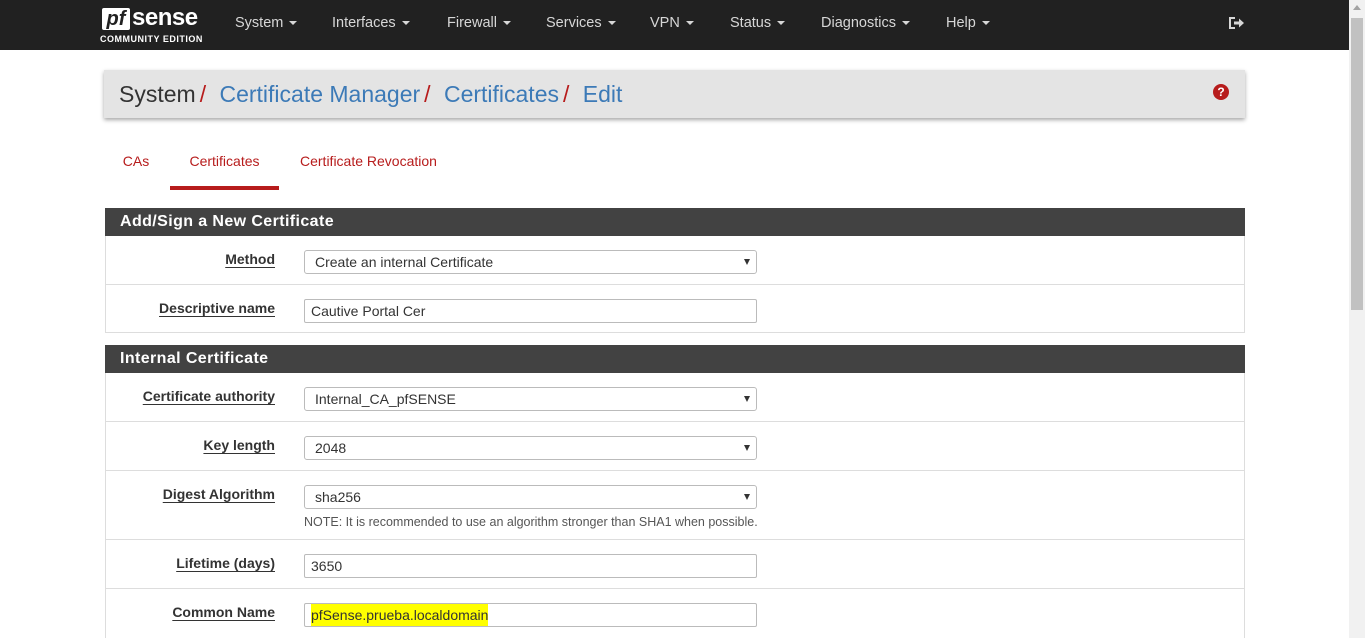  Describe the element at coordinates (385, 399) in the screenshot. I see `select-value: Internal_CA_pfSENSE` at that location.